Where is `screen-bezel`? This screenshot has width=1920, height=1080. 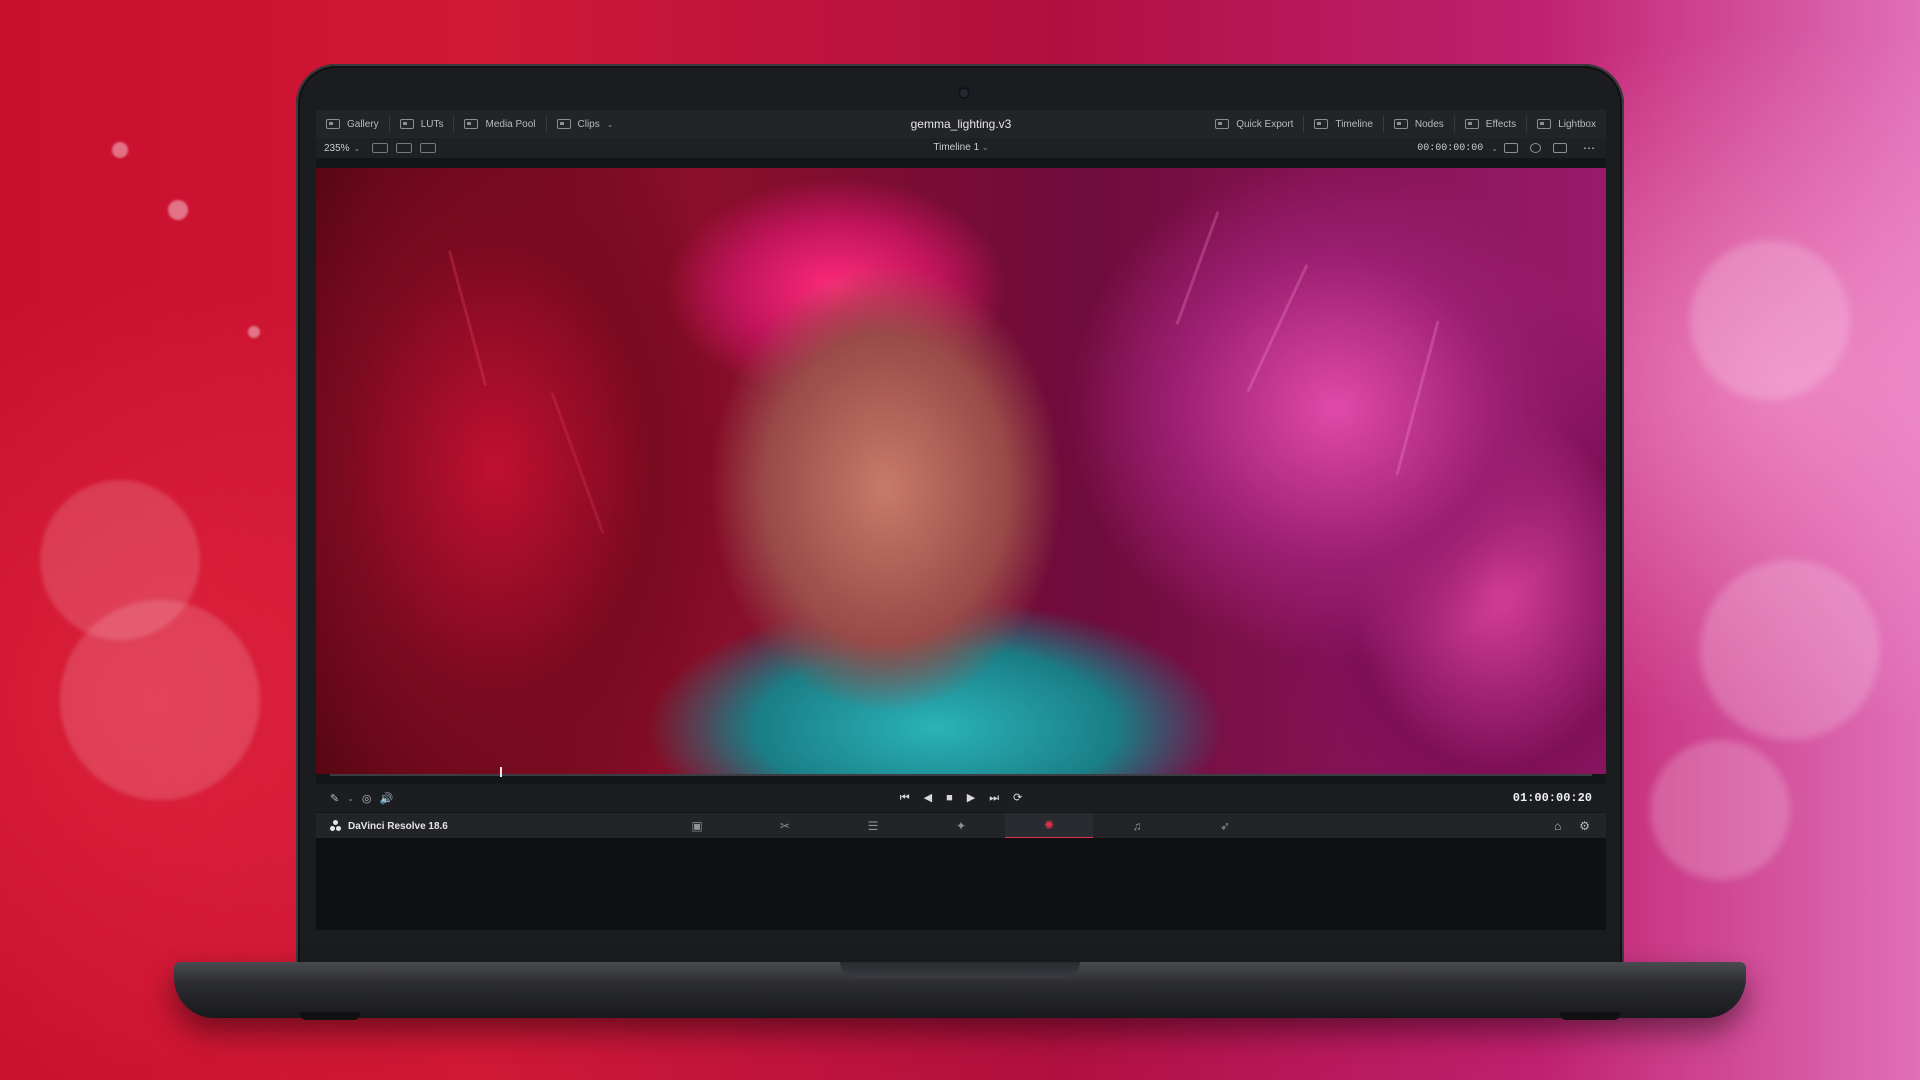 screen-bezel is located at coordinates (961, 884).